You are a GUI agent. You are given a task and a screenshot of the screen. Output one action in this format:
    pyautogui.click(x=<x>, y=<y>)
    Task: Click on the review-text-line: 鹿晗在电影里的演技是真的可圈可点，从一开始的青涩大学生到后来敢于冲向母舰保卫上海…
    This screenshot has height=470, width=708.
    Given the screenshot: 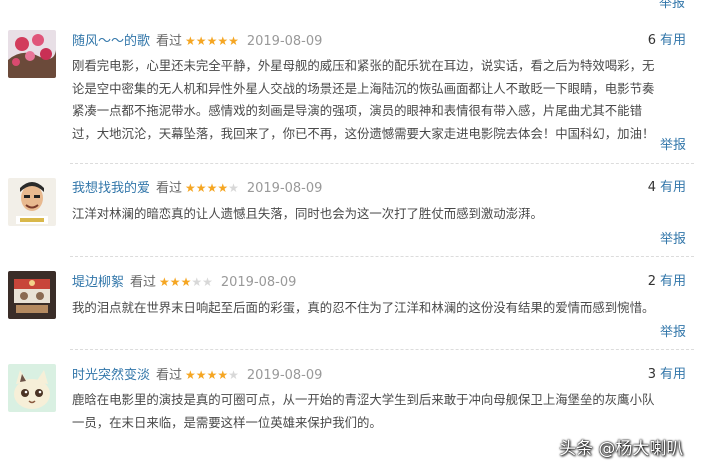 What is the action you would take?
    pyautogui.click(x=363, y=399)
    